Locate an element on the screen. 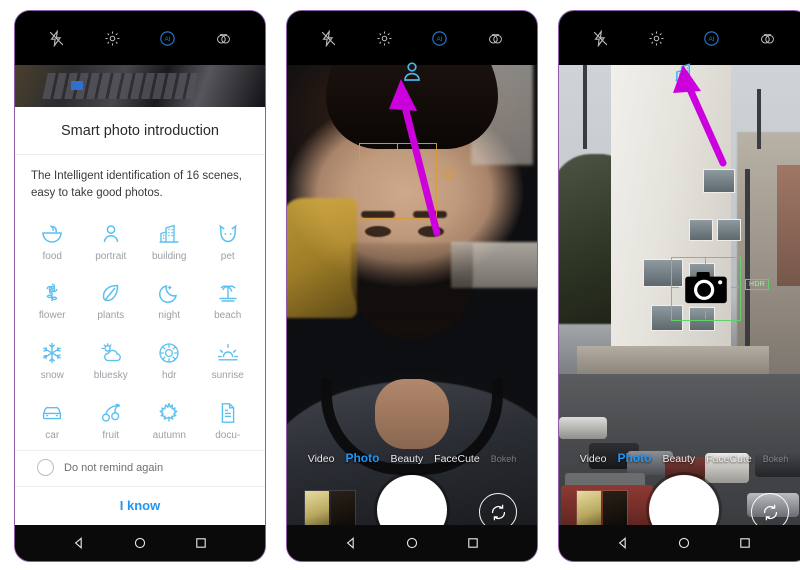  scene-cell-night: night is located at coordinates (169, 301).